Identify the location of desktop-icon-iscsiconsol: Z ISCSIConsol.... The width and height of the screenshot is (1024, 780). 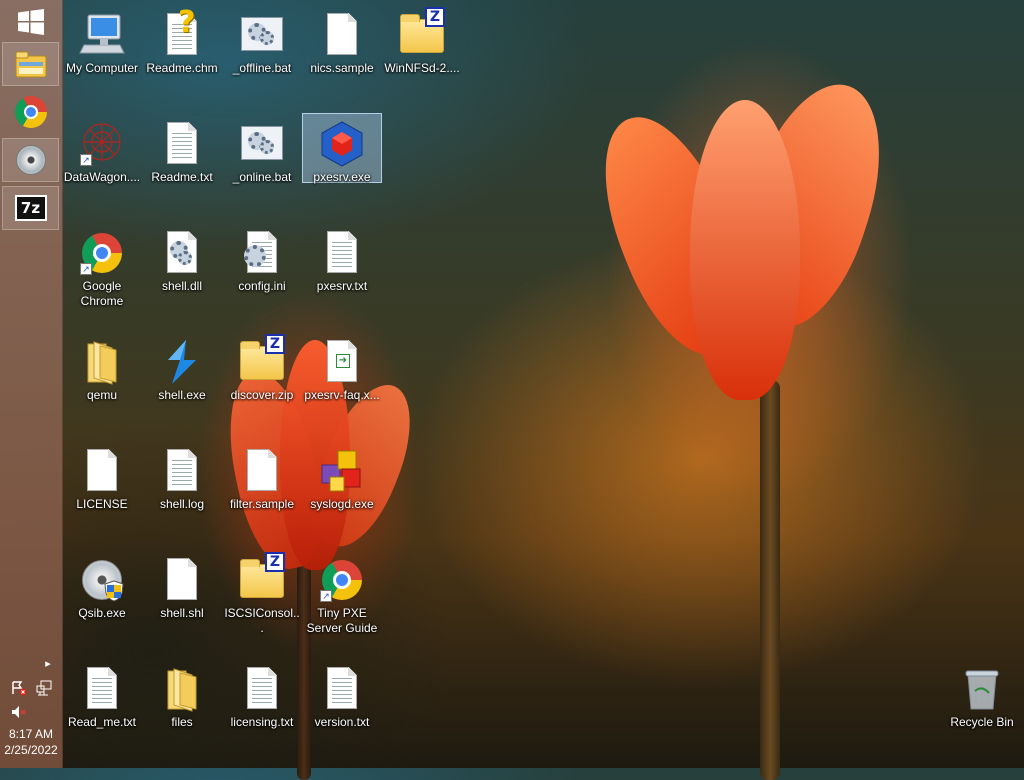
(262, 602).